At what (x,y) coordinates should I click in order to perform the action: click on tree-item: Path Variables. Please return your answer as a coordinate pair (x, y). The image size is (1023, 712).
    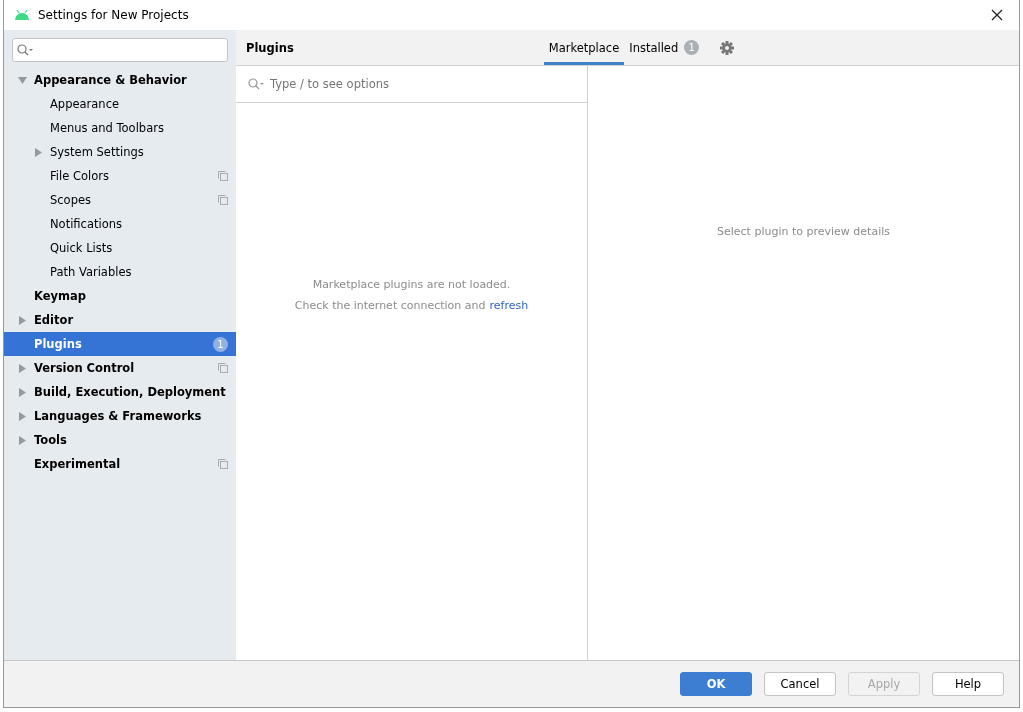
    Looking at the image, I should click on (120, 272).